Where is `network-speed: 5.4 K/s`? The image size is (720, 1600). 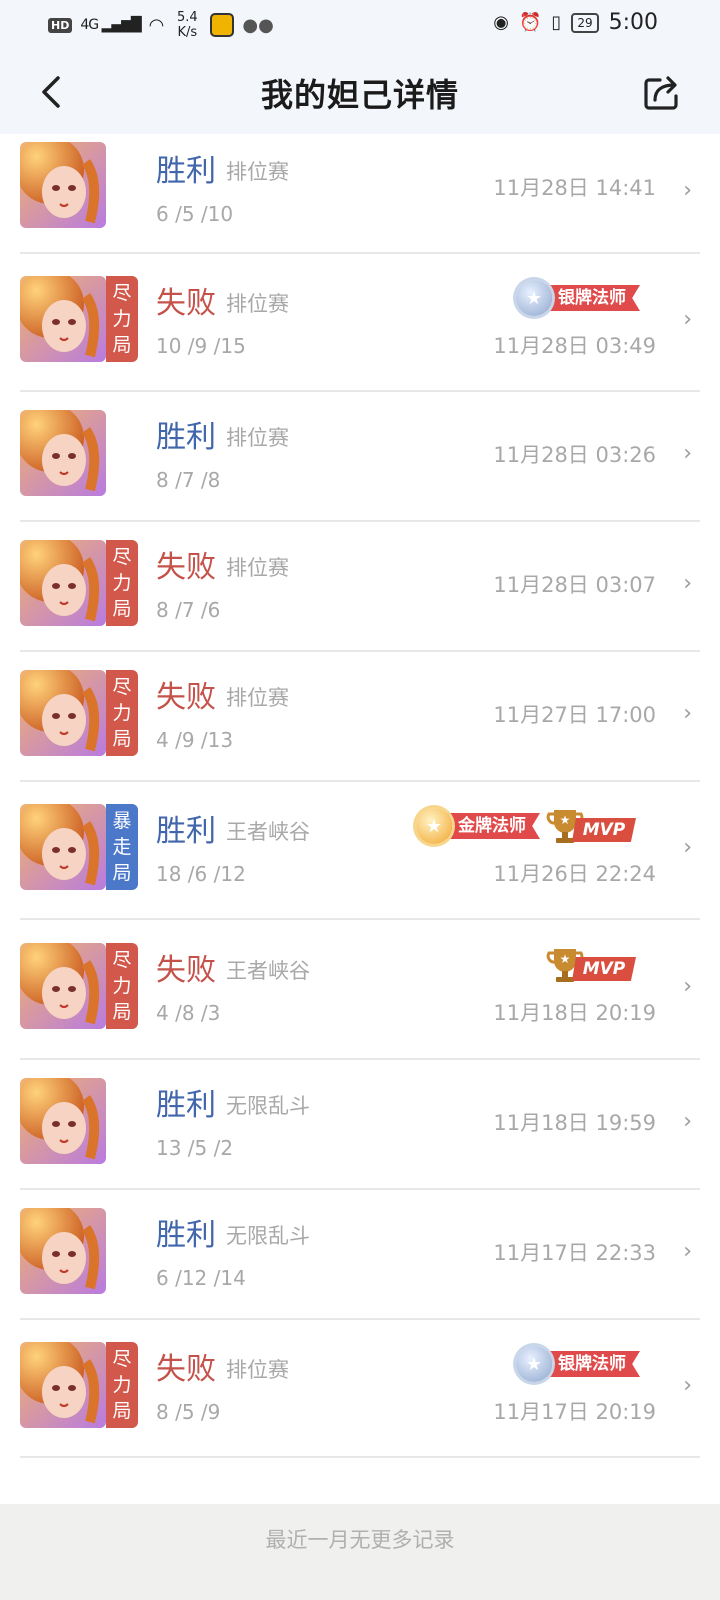 network-speed: 5.4 K/s is located at coordinates (187, 25).